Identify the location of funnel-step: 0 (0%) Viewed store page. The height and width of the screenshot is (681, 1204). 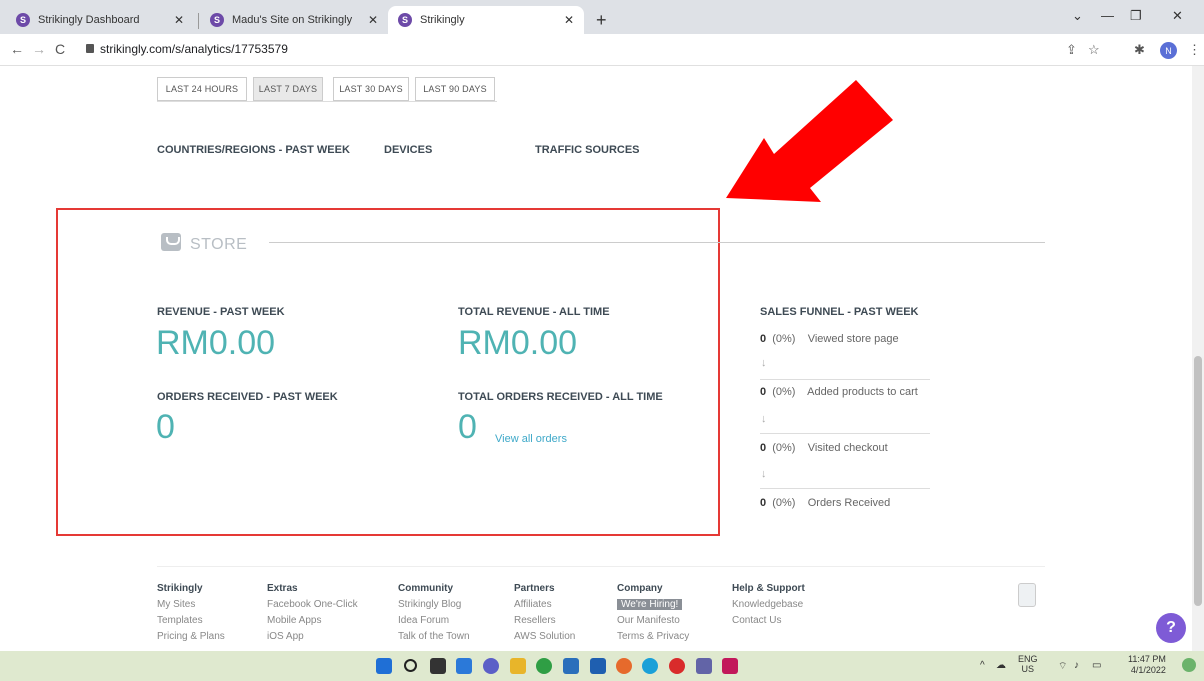
(845, 339).